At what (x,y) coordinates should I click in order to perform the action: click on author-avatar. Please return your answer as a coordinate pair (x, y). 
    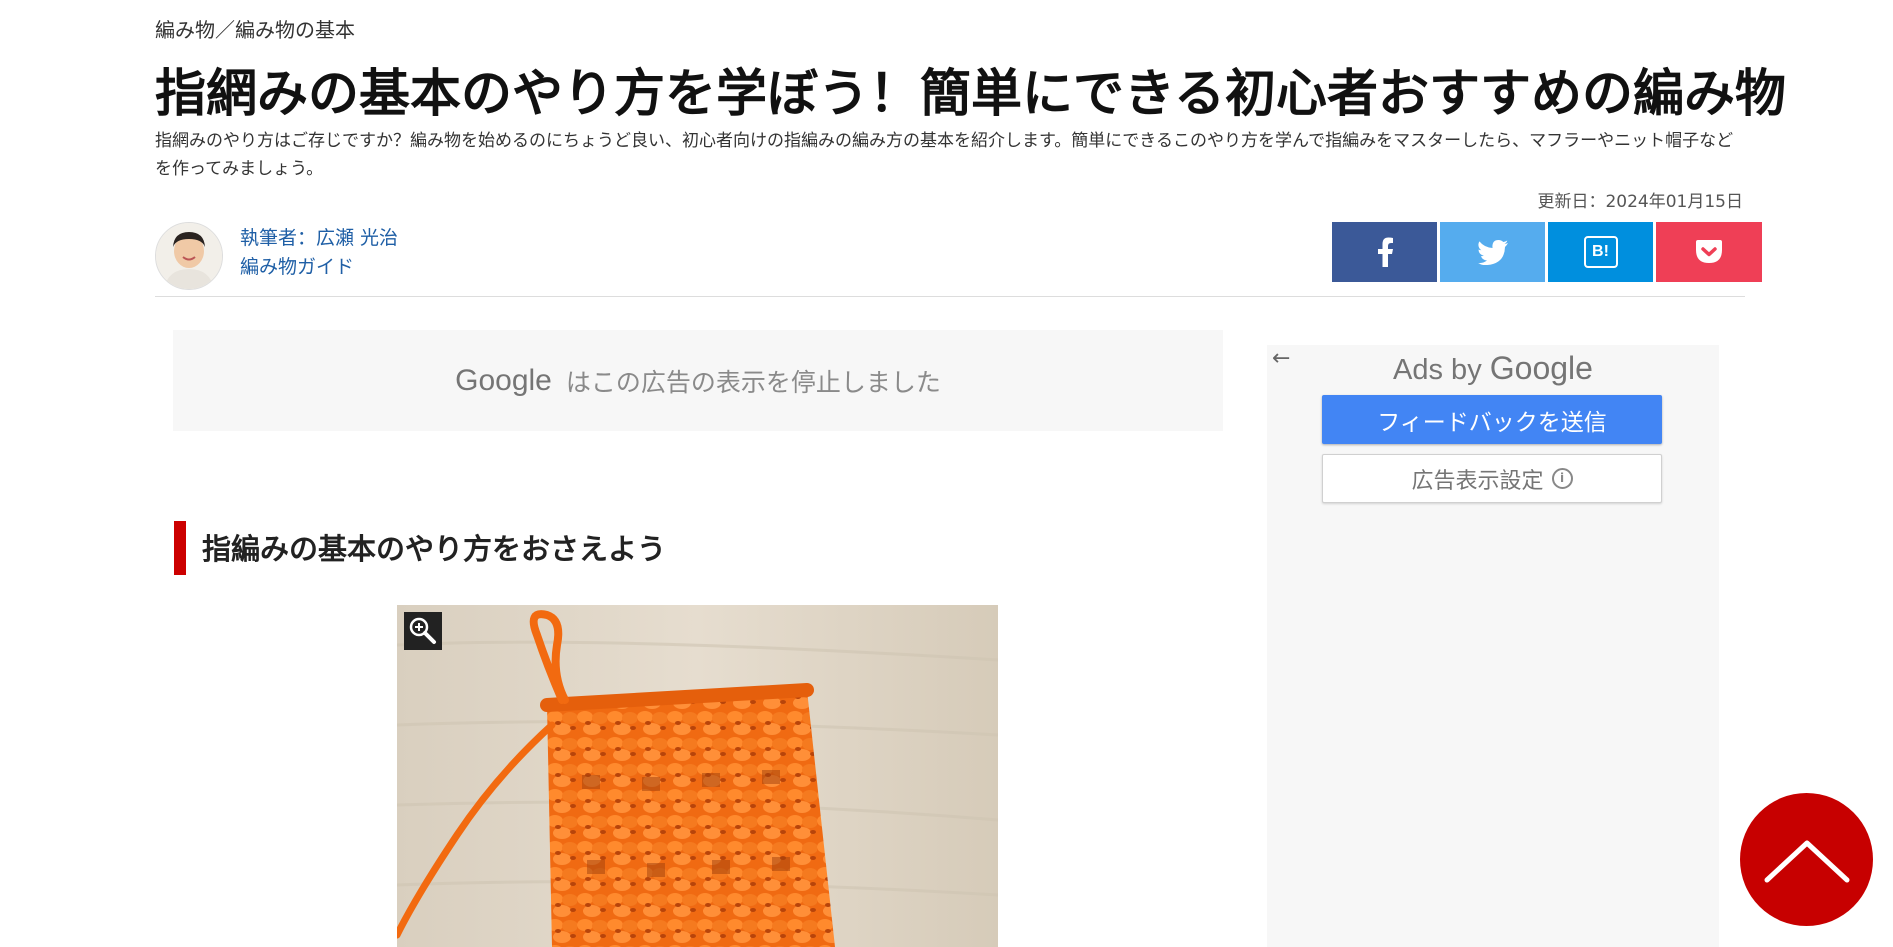
    Looking at the image, I should click on (189, 256).